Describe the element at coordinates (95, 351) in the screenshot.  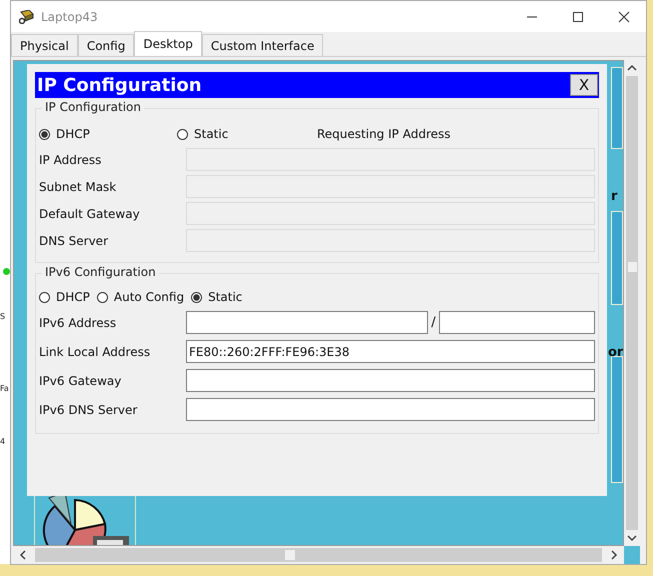
I see `field-label: Link Local Address` at that location.